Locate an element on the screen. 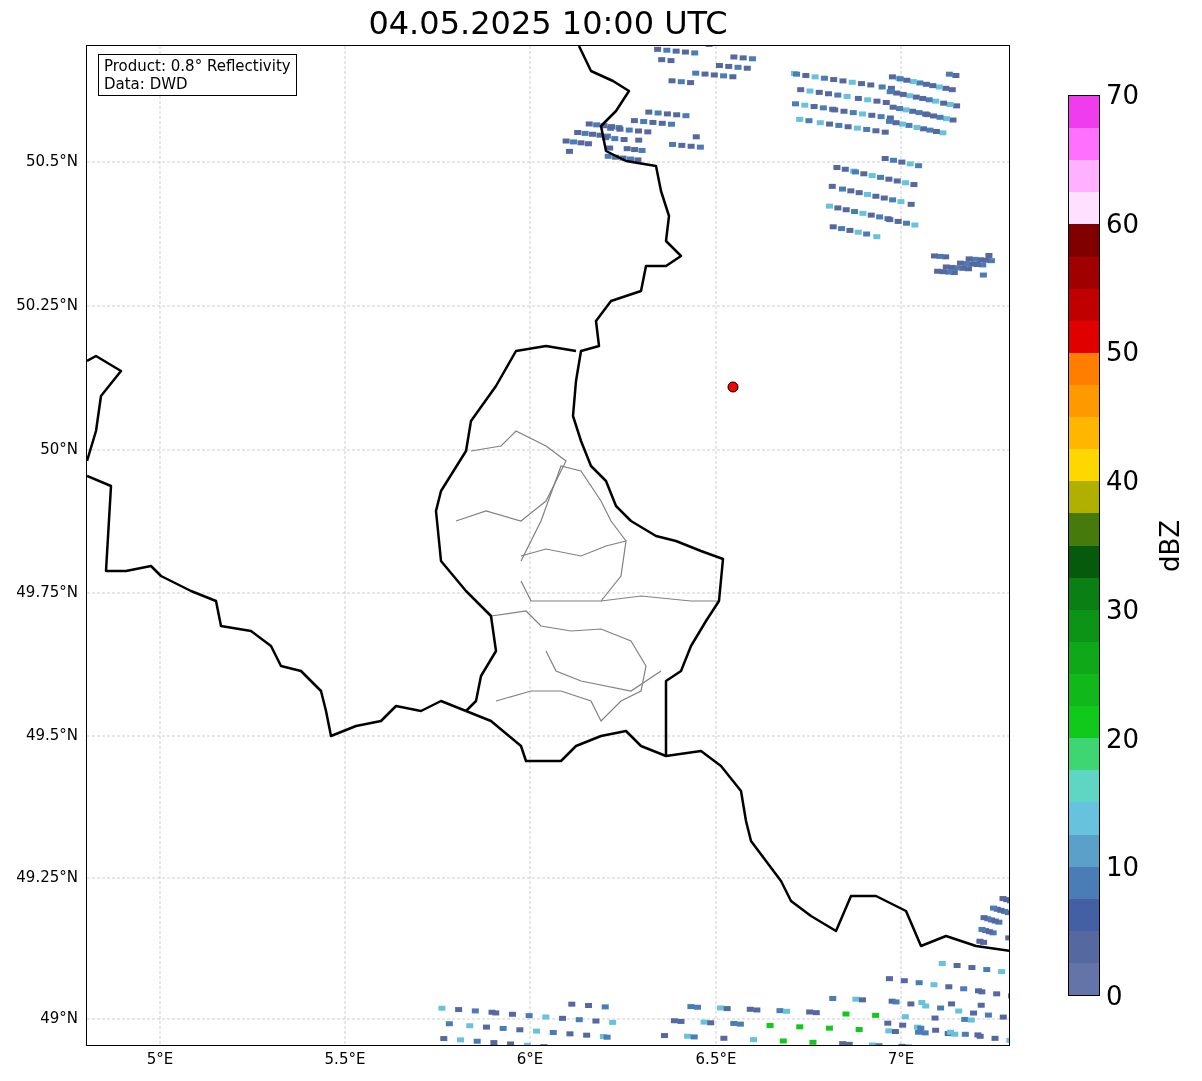 Image resolution: width=1202 pixels, height=1081 pixels. colorbar-tick-label: 20 is located at coordinates (1123, 738).